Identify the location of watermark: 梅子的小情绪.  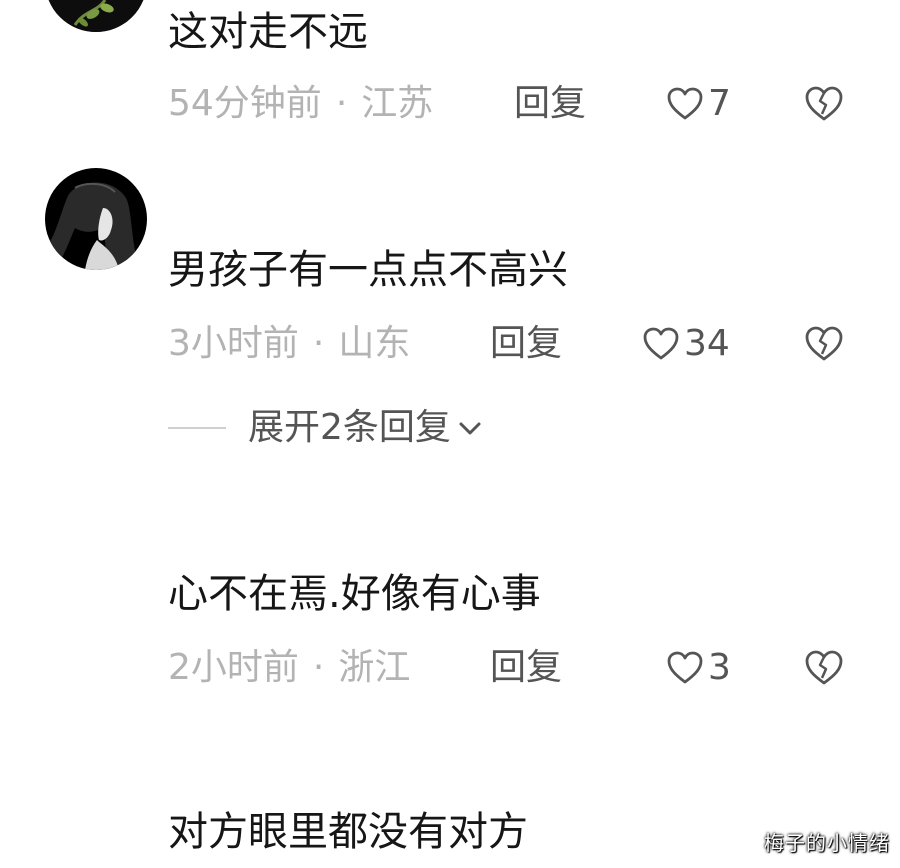
(827, 843).